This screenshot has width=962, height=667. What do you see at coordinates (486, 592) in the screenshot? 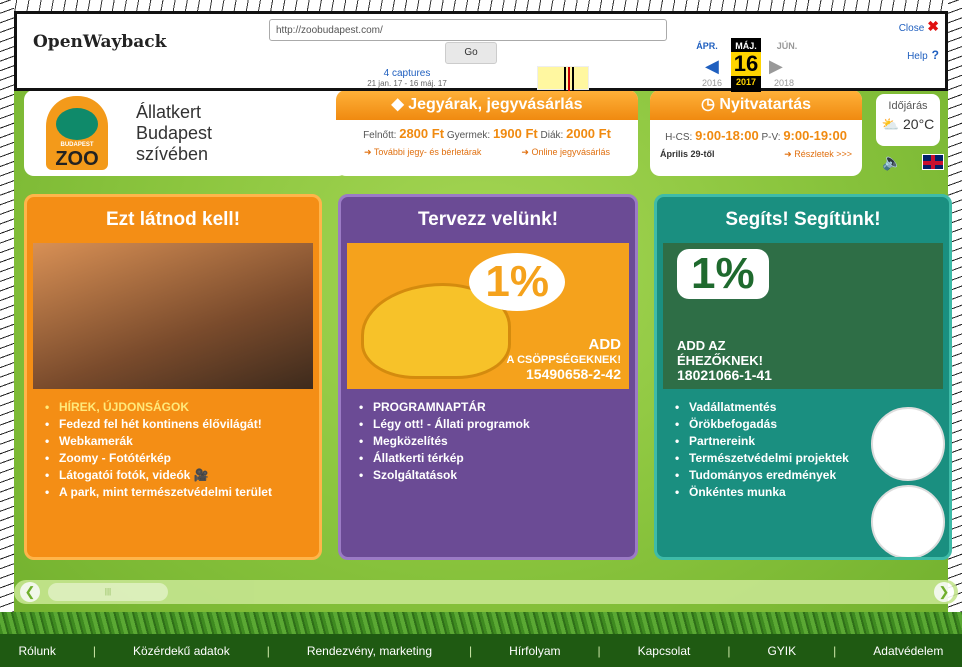
I see `horizontal-scrollbar: ❮ ||| ❯` at bounding box center [486, 592].